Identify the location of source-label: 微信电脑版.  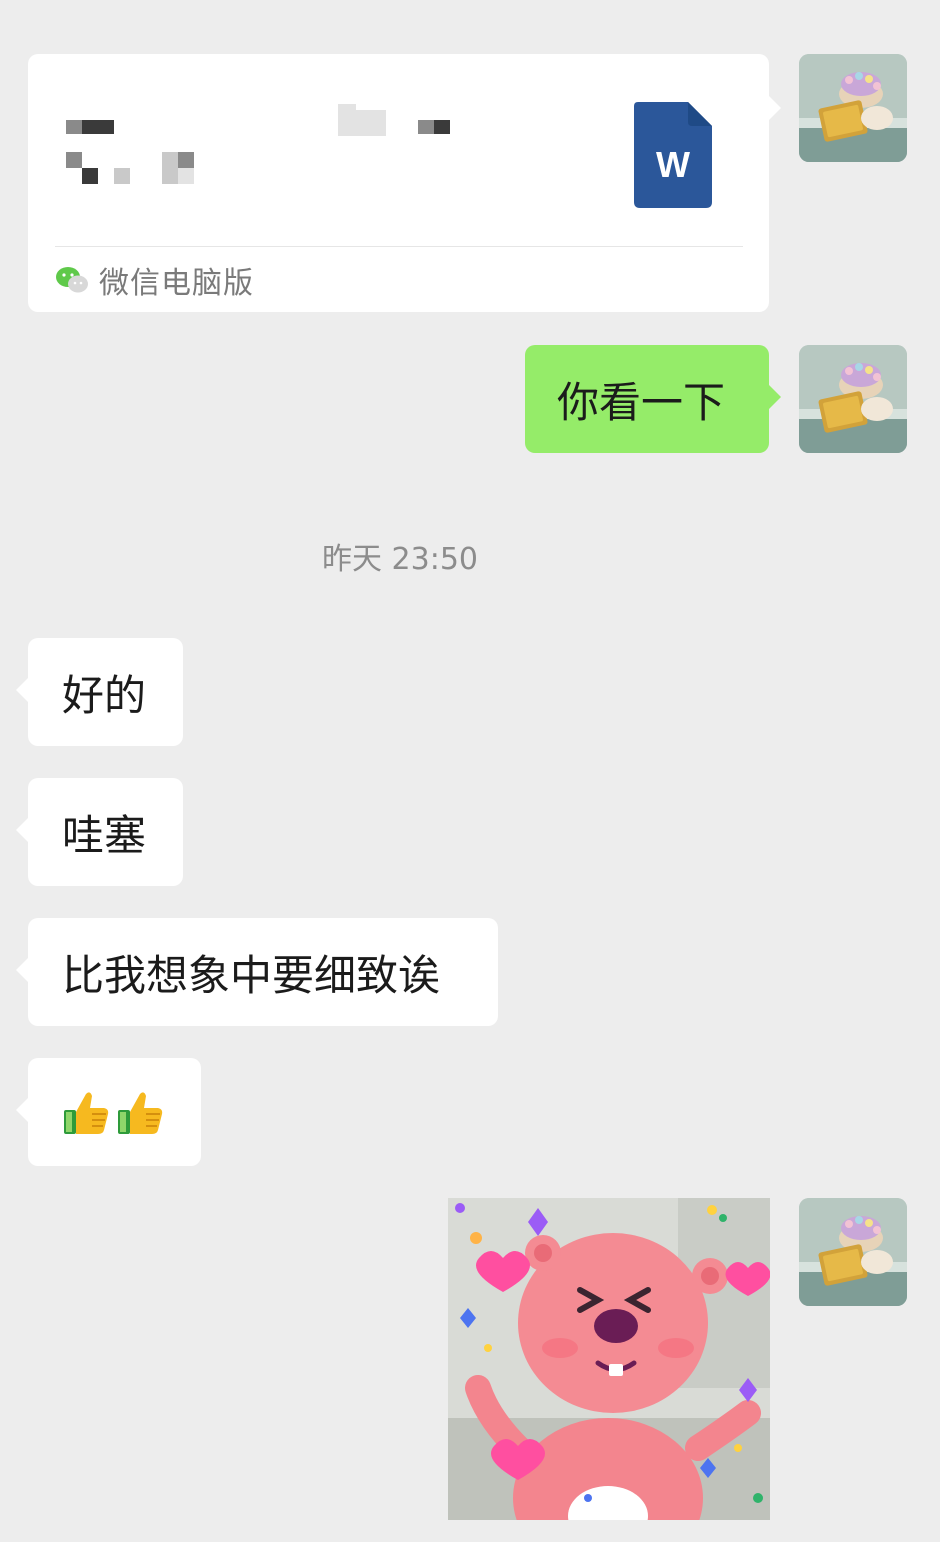
(176, 283).